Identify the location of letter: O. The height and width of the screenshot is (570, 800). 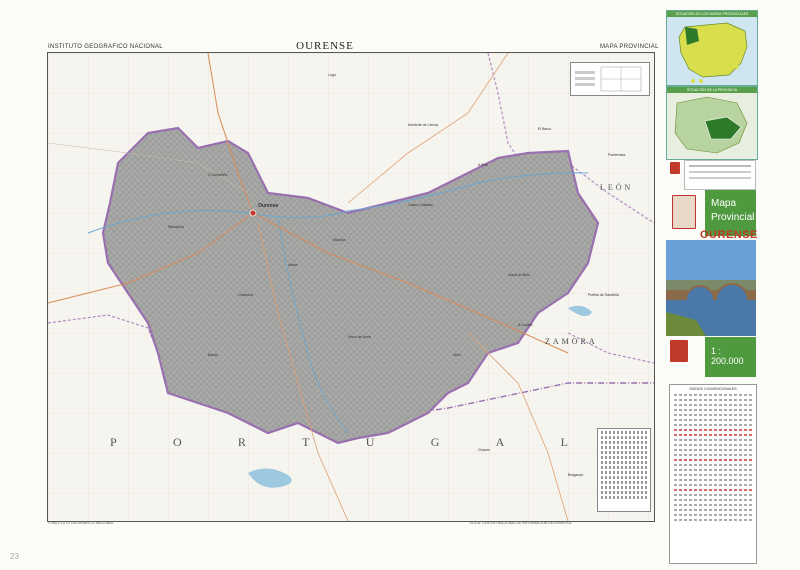
(178, 442).